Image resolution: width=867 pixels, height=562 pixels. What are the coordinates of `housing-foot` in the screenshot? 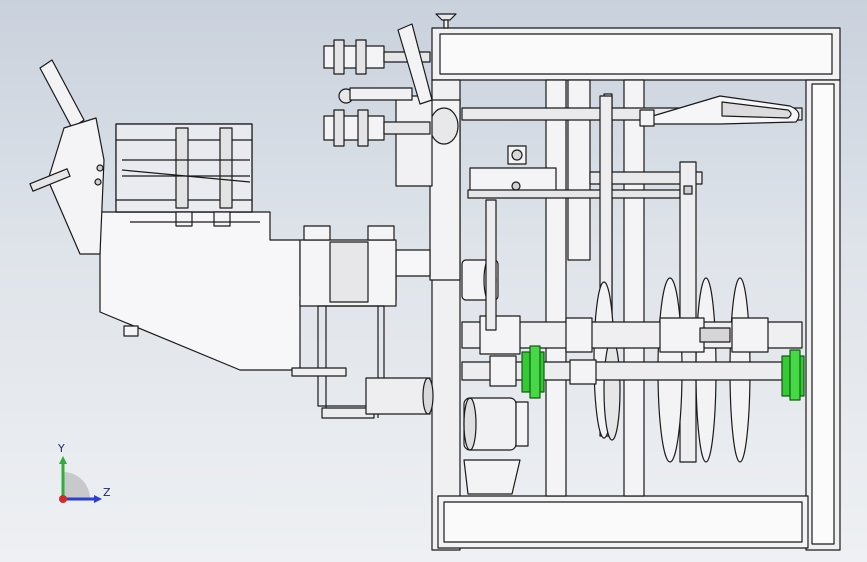 It's located at (131, 331).